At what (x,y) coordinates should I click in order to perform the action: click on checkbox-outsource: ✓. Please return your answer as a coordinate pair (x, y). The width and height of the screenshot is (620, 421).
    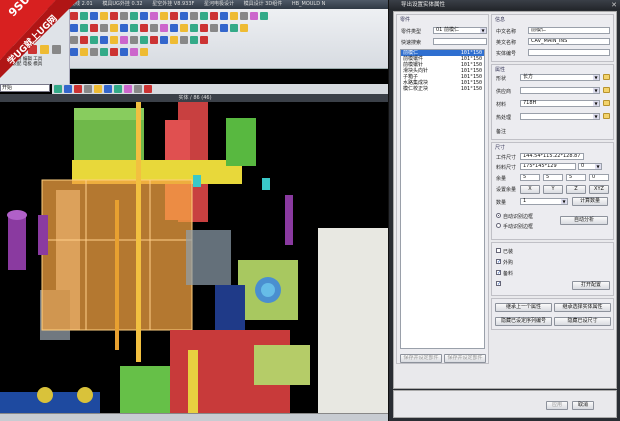
    Looking at the image, I should click on (498, 262).